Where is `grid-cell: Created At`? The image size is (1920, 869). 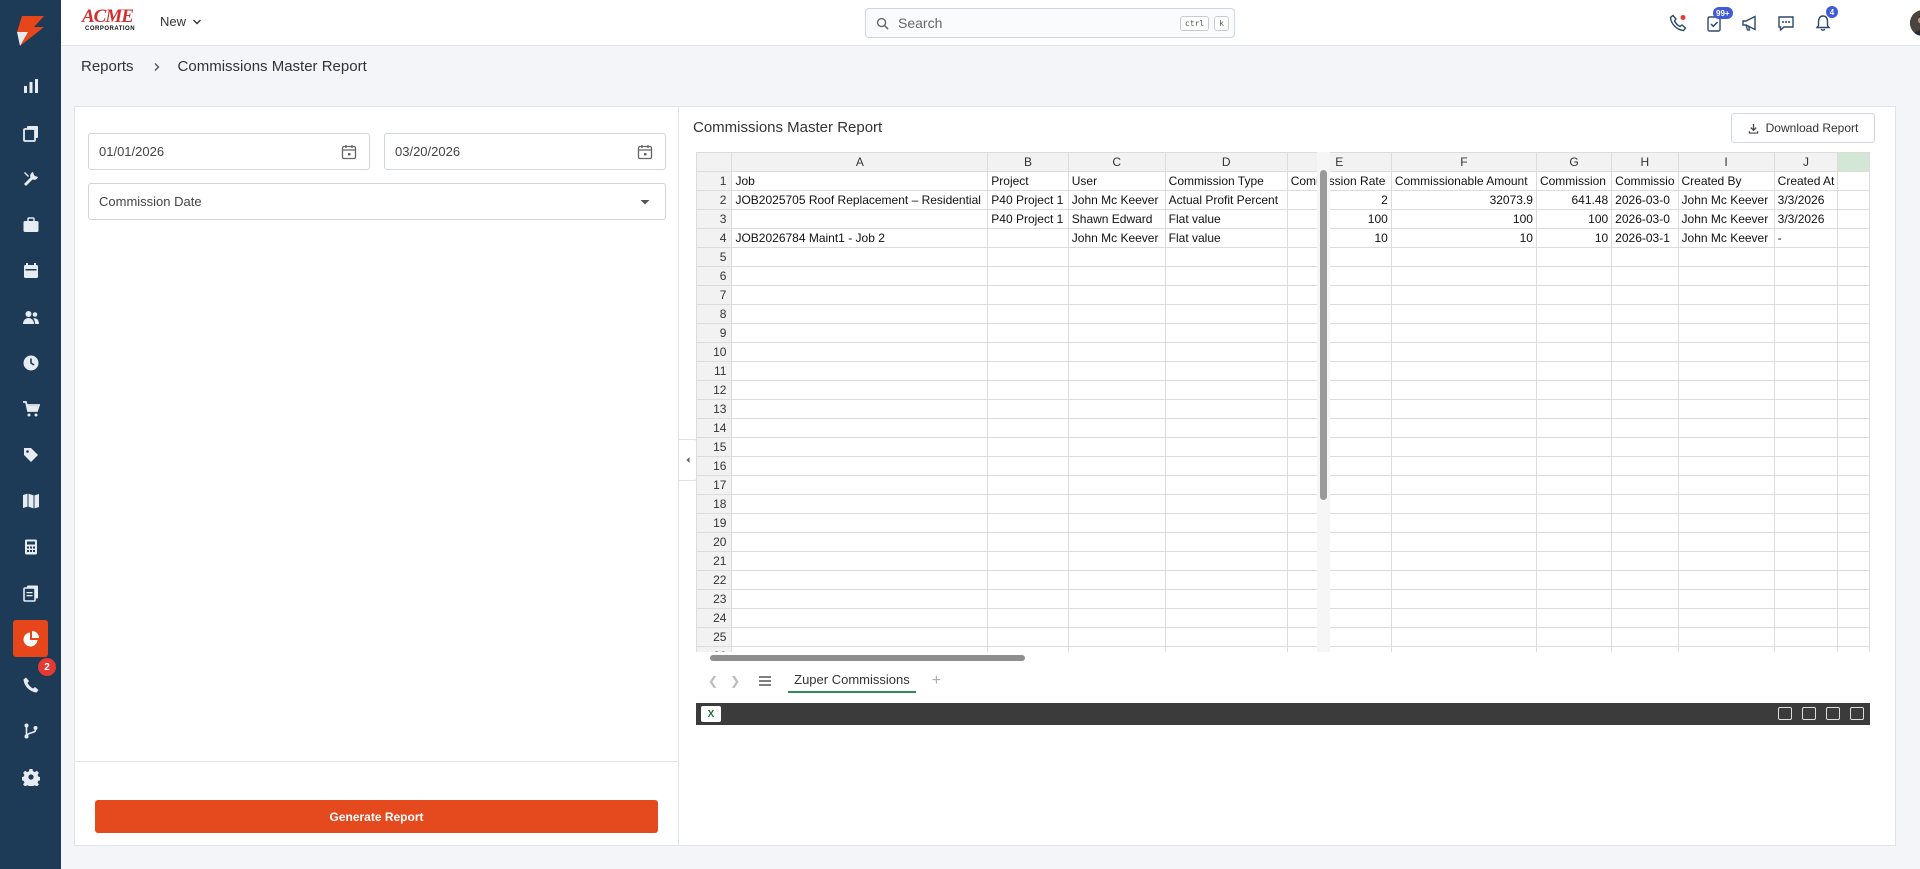 grid-cell: Created At is located at coordinates (1806, 181).